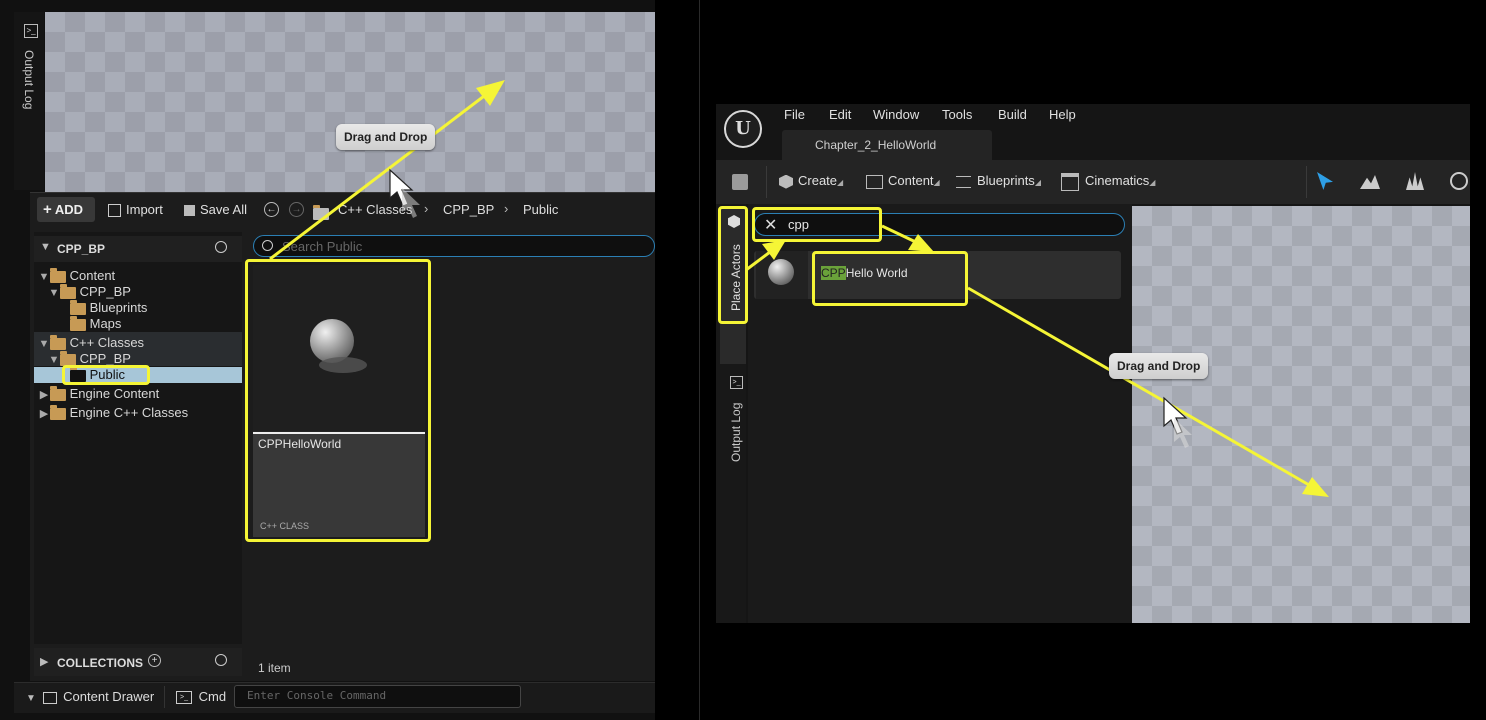 The height and width of the screenshot is (720, 1486). What do you see at coordinates (1037, 360) in the screenshot?
I see `annotation-arrows-right` at bounding box center [1037, 360].